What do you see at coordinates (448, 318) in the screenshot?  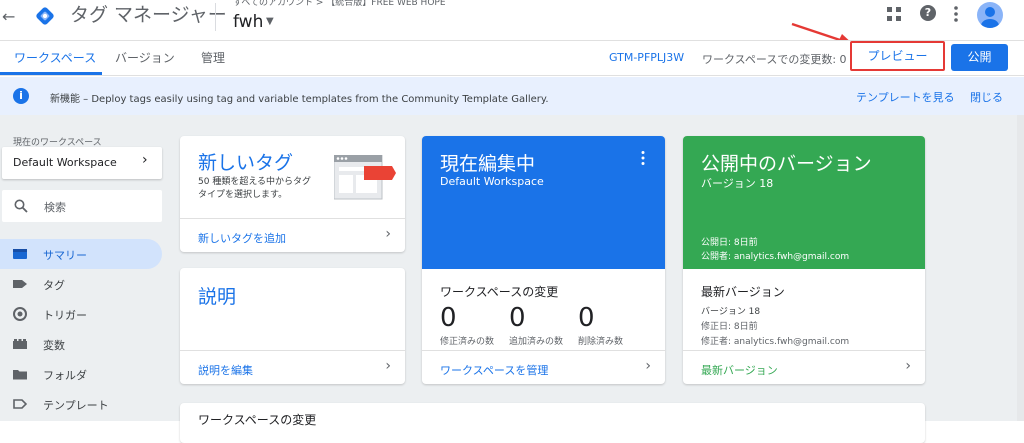 I see `modified-count: 0` at bounding box center [448, 318].